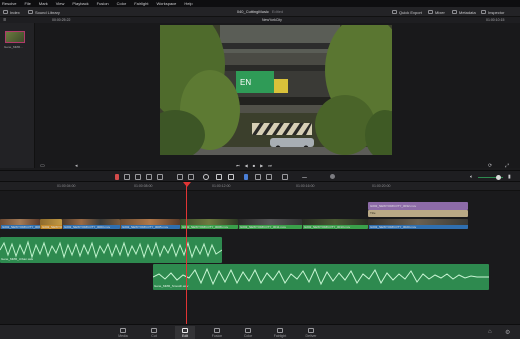  Describe the element at coordinates (122, 3) in the screenshot. I see `menu-color: Color` at that location.